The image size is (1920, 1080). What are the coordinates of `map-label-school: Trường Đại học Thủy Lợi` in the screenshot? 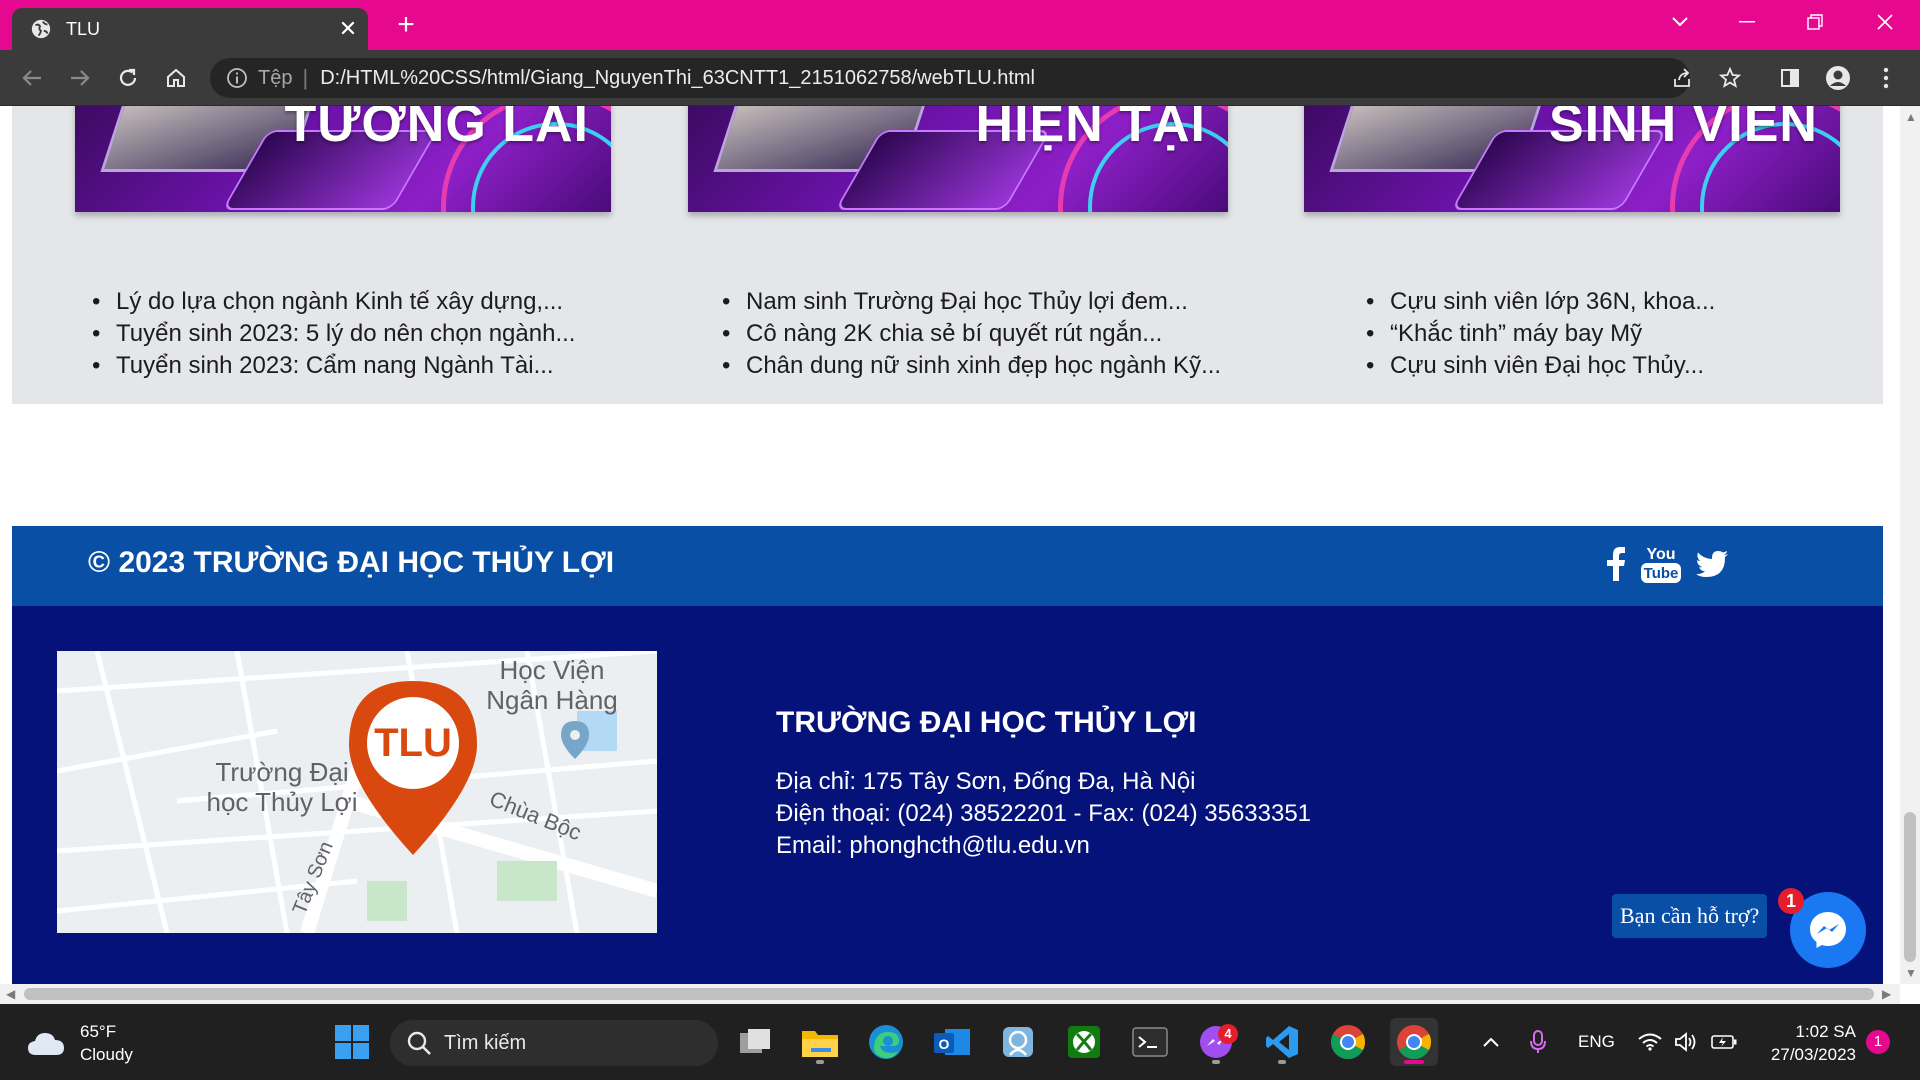 It's located at (282, 787).